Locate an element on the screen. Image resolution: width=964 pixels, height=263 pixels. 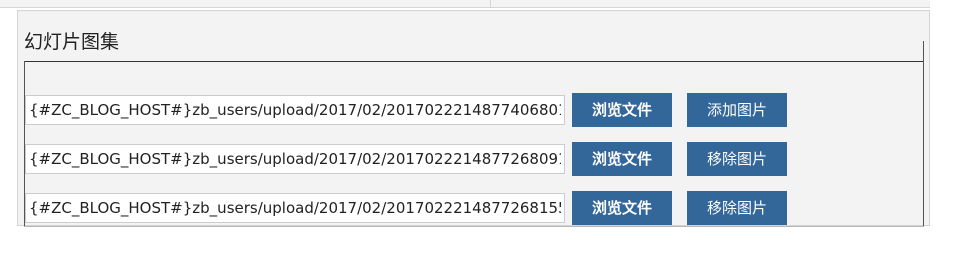
add-image-button: 添加图片 is located at coordinates (737, 110).